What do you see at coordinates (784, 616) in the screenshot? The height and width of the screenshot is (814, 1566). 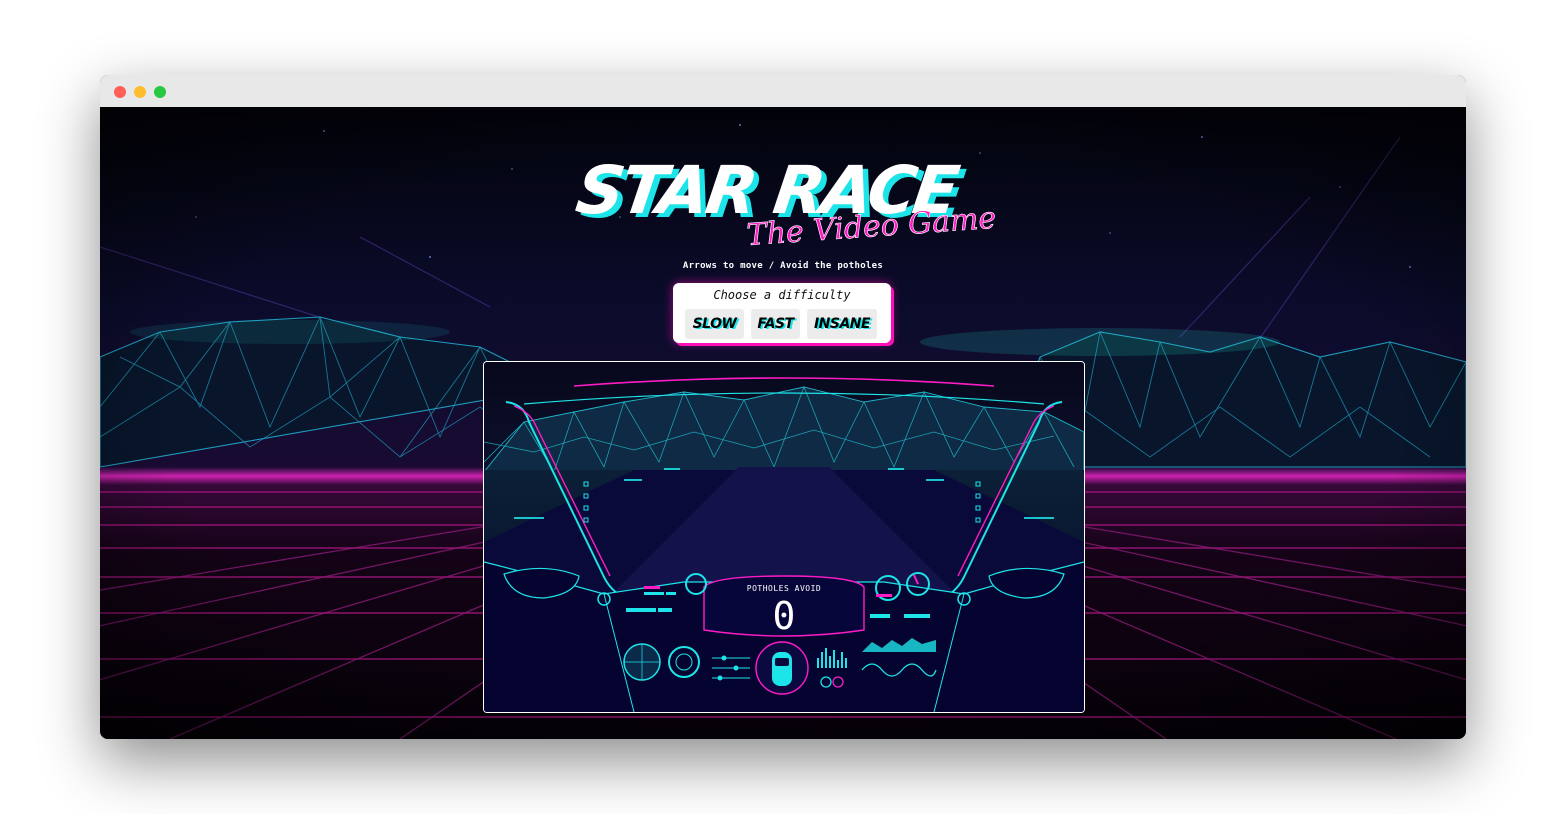 I see `potholes-avoided-count: 0` at bounding box center [784, 616].